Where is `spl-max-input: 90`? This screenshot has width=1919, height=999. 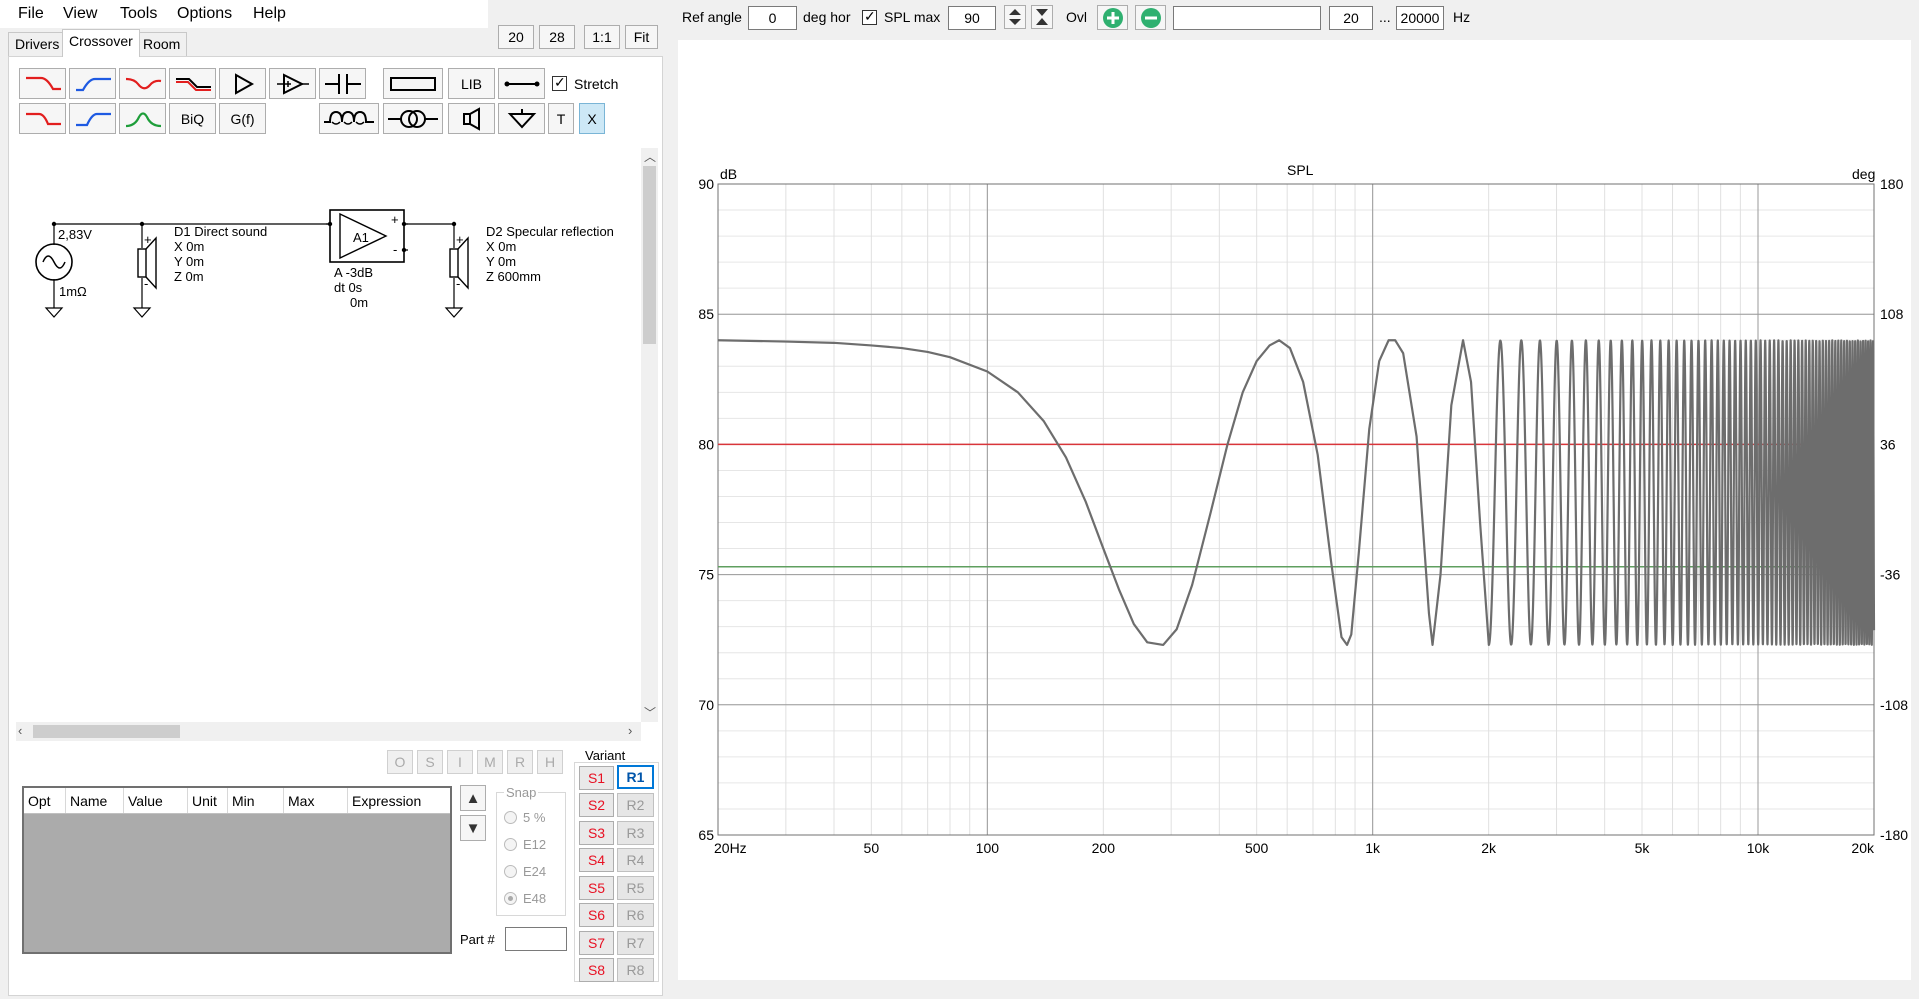 spl-max-input: 90 is located at coordinates (972, 18).